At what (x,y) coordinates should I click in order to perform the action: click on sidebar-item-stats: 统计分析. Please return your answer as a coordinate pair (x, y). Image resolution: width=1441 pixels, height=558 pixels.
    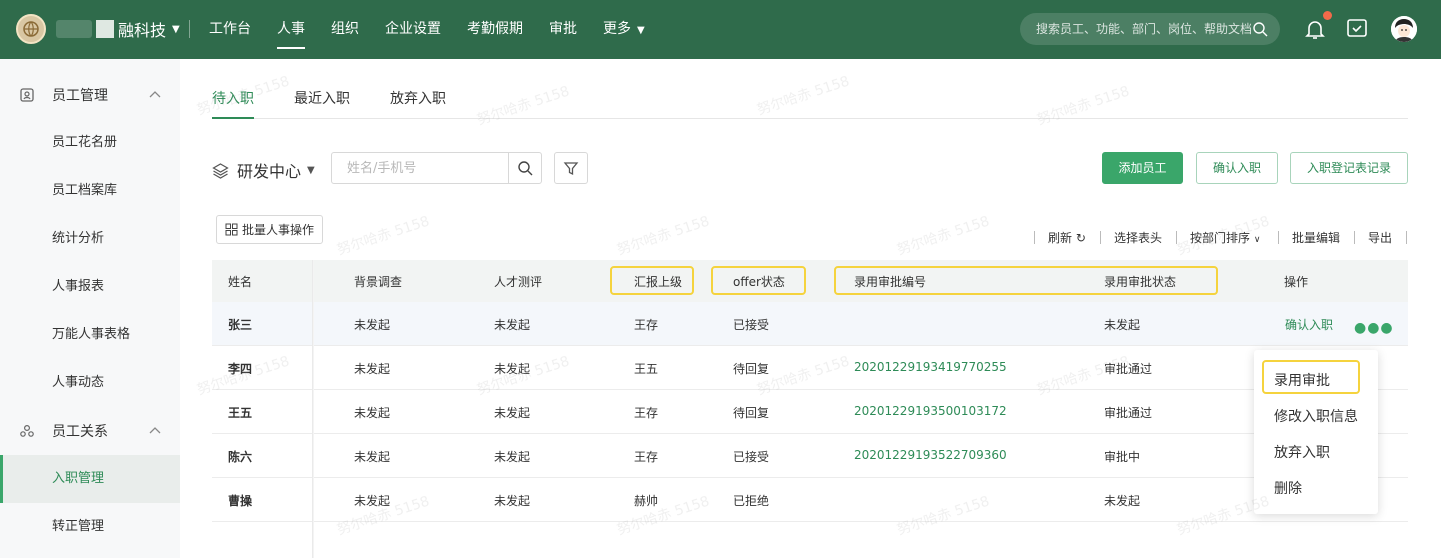
    Looking at the image, I should click on (90, 239).